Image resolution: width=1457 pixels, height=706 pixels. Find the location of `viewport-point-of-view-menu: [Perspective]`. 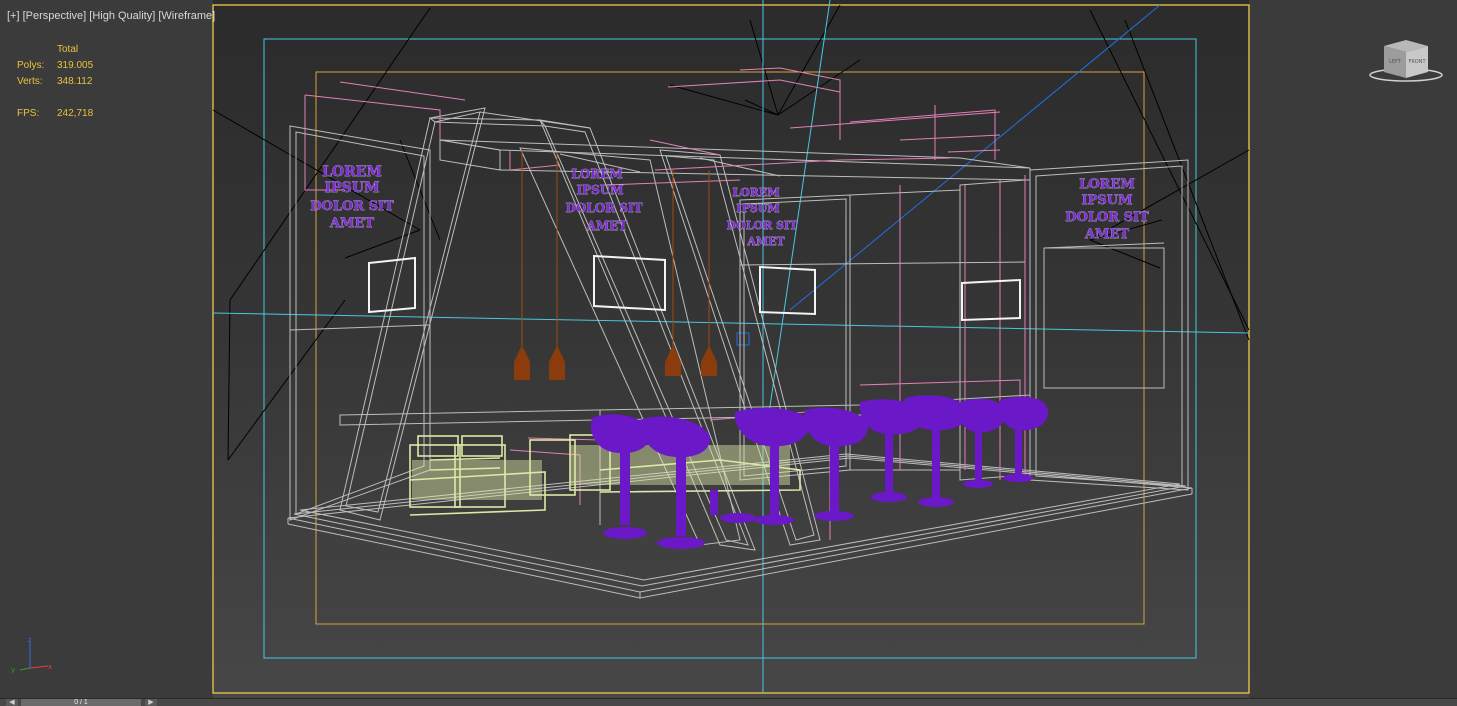

viewport-point-of-view-menu: [Perspective] is located at coordinates (55, 16).